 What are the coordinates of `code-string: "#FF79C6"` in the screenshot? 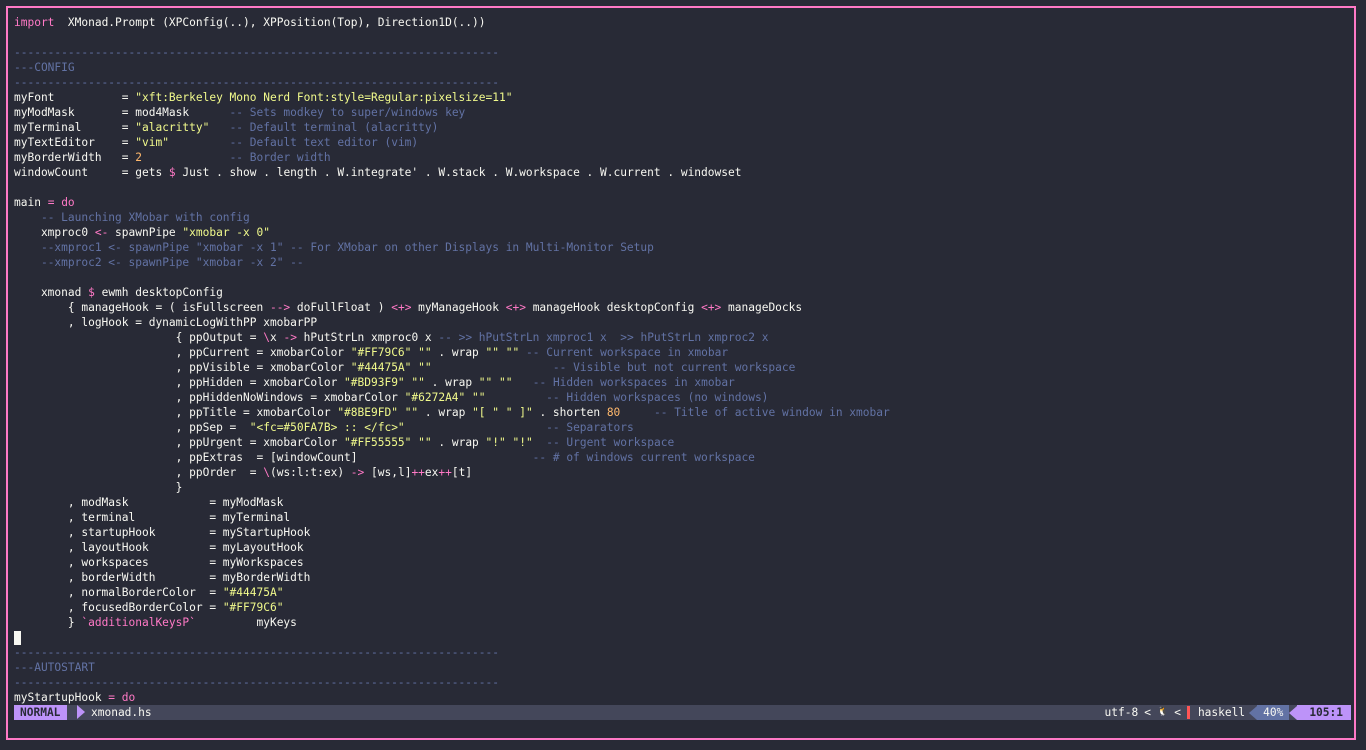 It's located at (253, 607).